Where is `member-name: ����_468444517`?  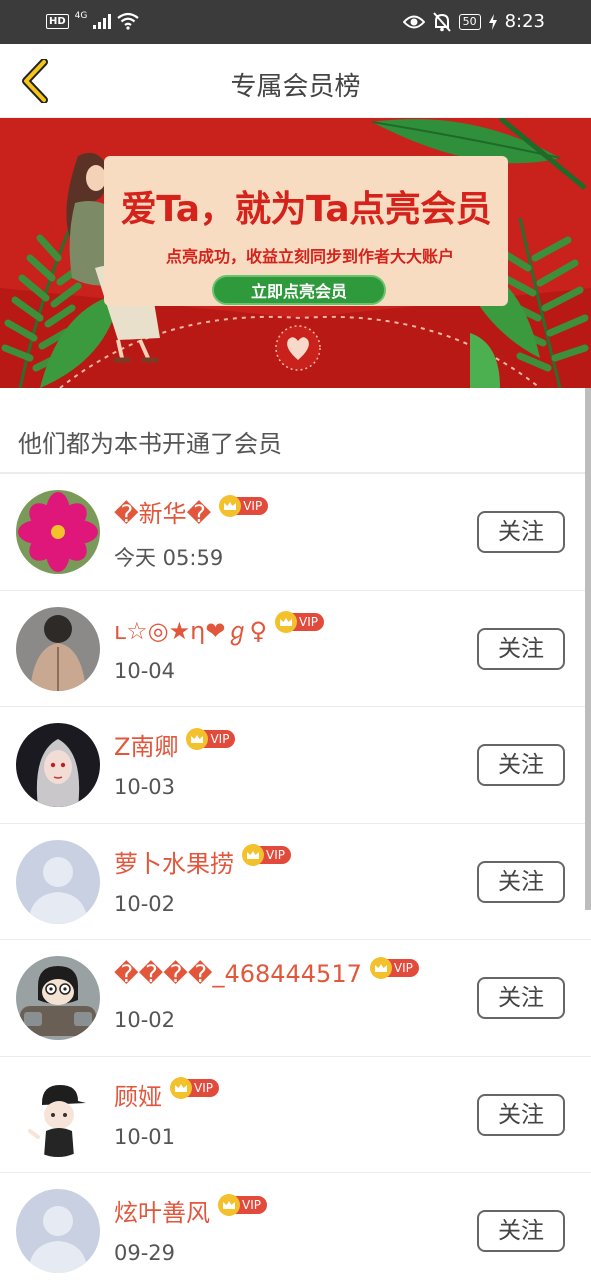 member-name: ����_468444517 is located at coordinates (238, 974).